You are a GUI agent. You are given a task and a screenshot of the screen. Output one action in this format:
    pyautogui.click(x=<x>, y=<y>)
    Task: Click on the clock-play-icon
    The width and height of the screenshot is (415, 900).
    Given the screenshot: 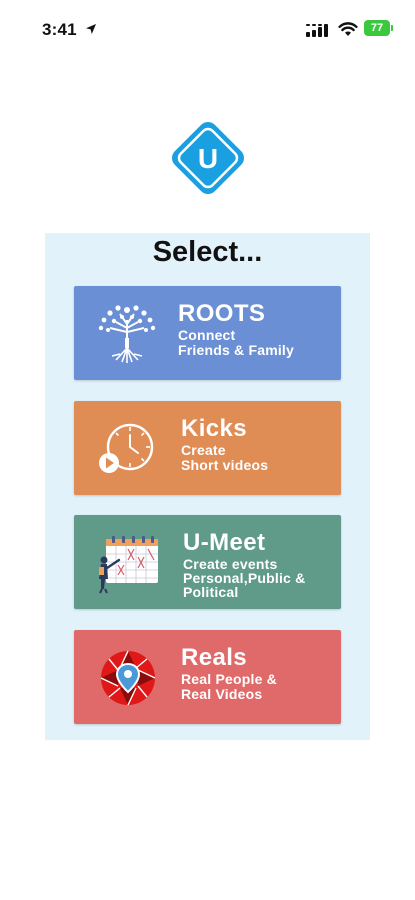 What is the action you would take?
    pyautogui.click(x=126, y=448)
    